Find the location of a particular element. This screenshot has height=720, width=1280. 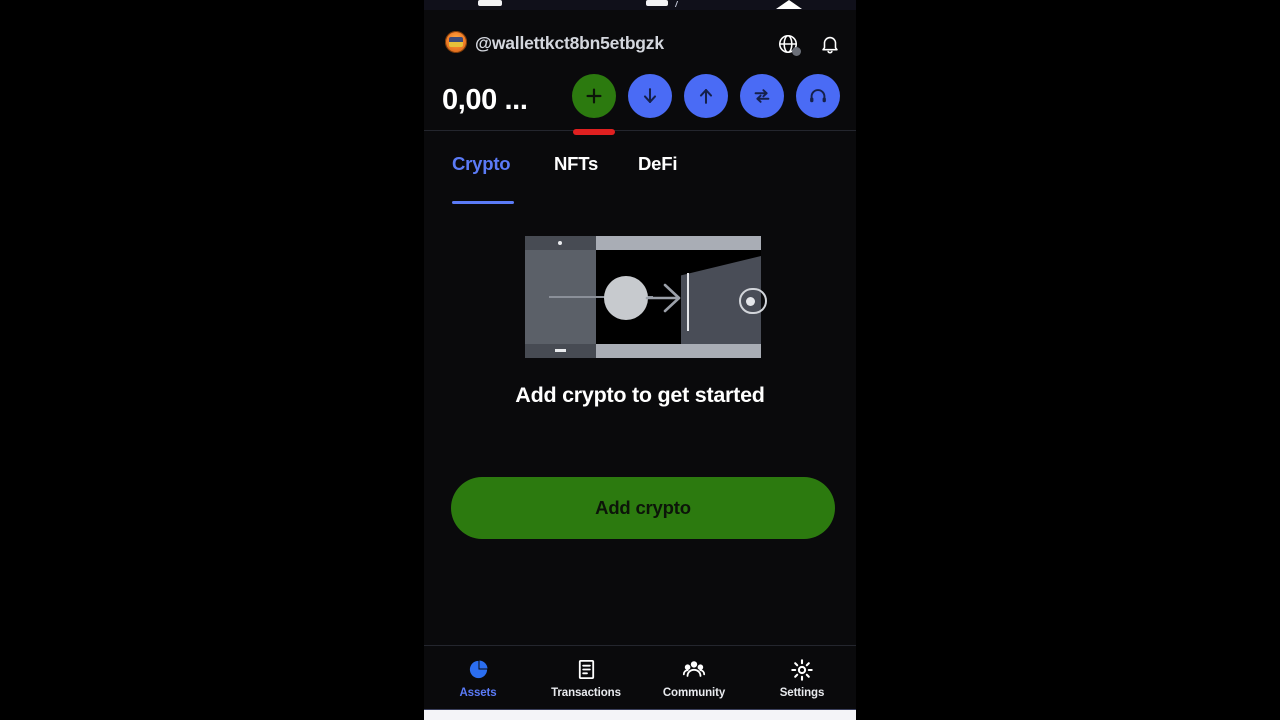

bottom-white-strip is located at coordinates (640, 714).